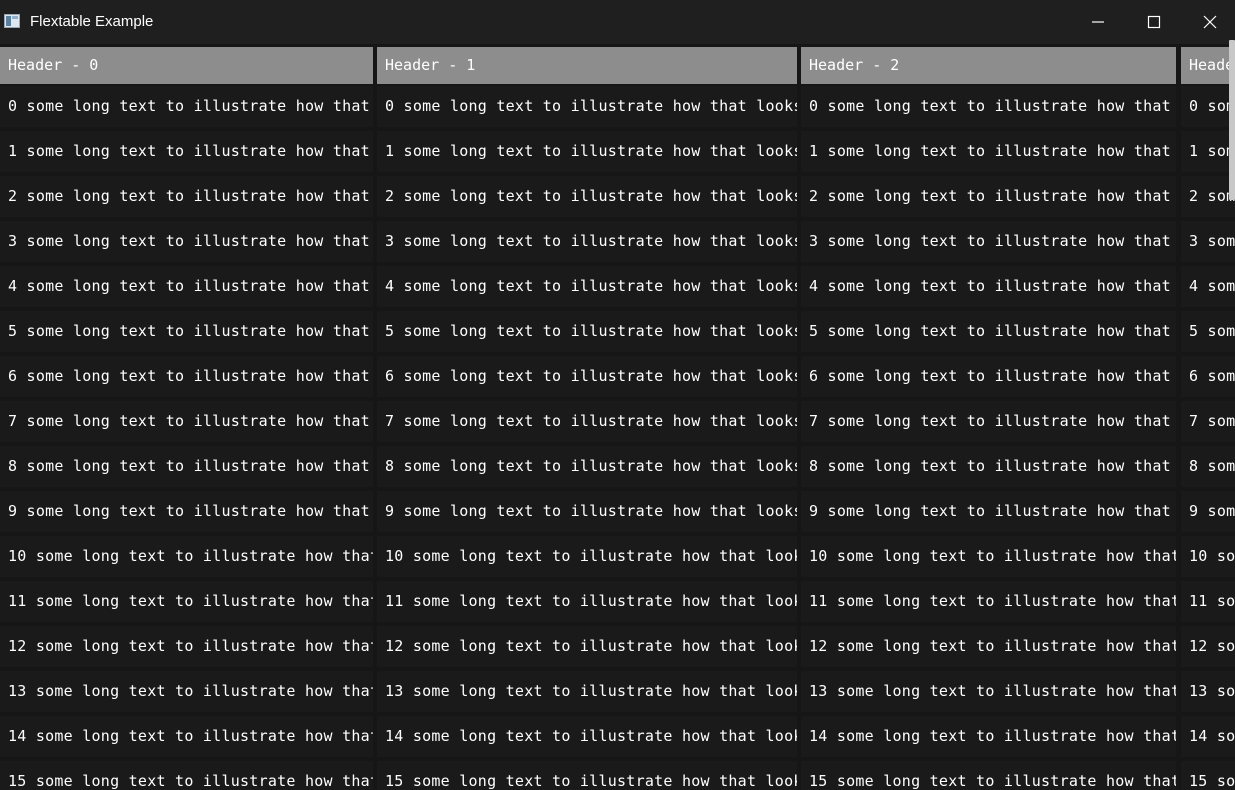  What do you see at coordinates (92, 21) in the screenshot?
I see `window-title: Flextable Example` at bounding box center [92, 21].